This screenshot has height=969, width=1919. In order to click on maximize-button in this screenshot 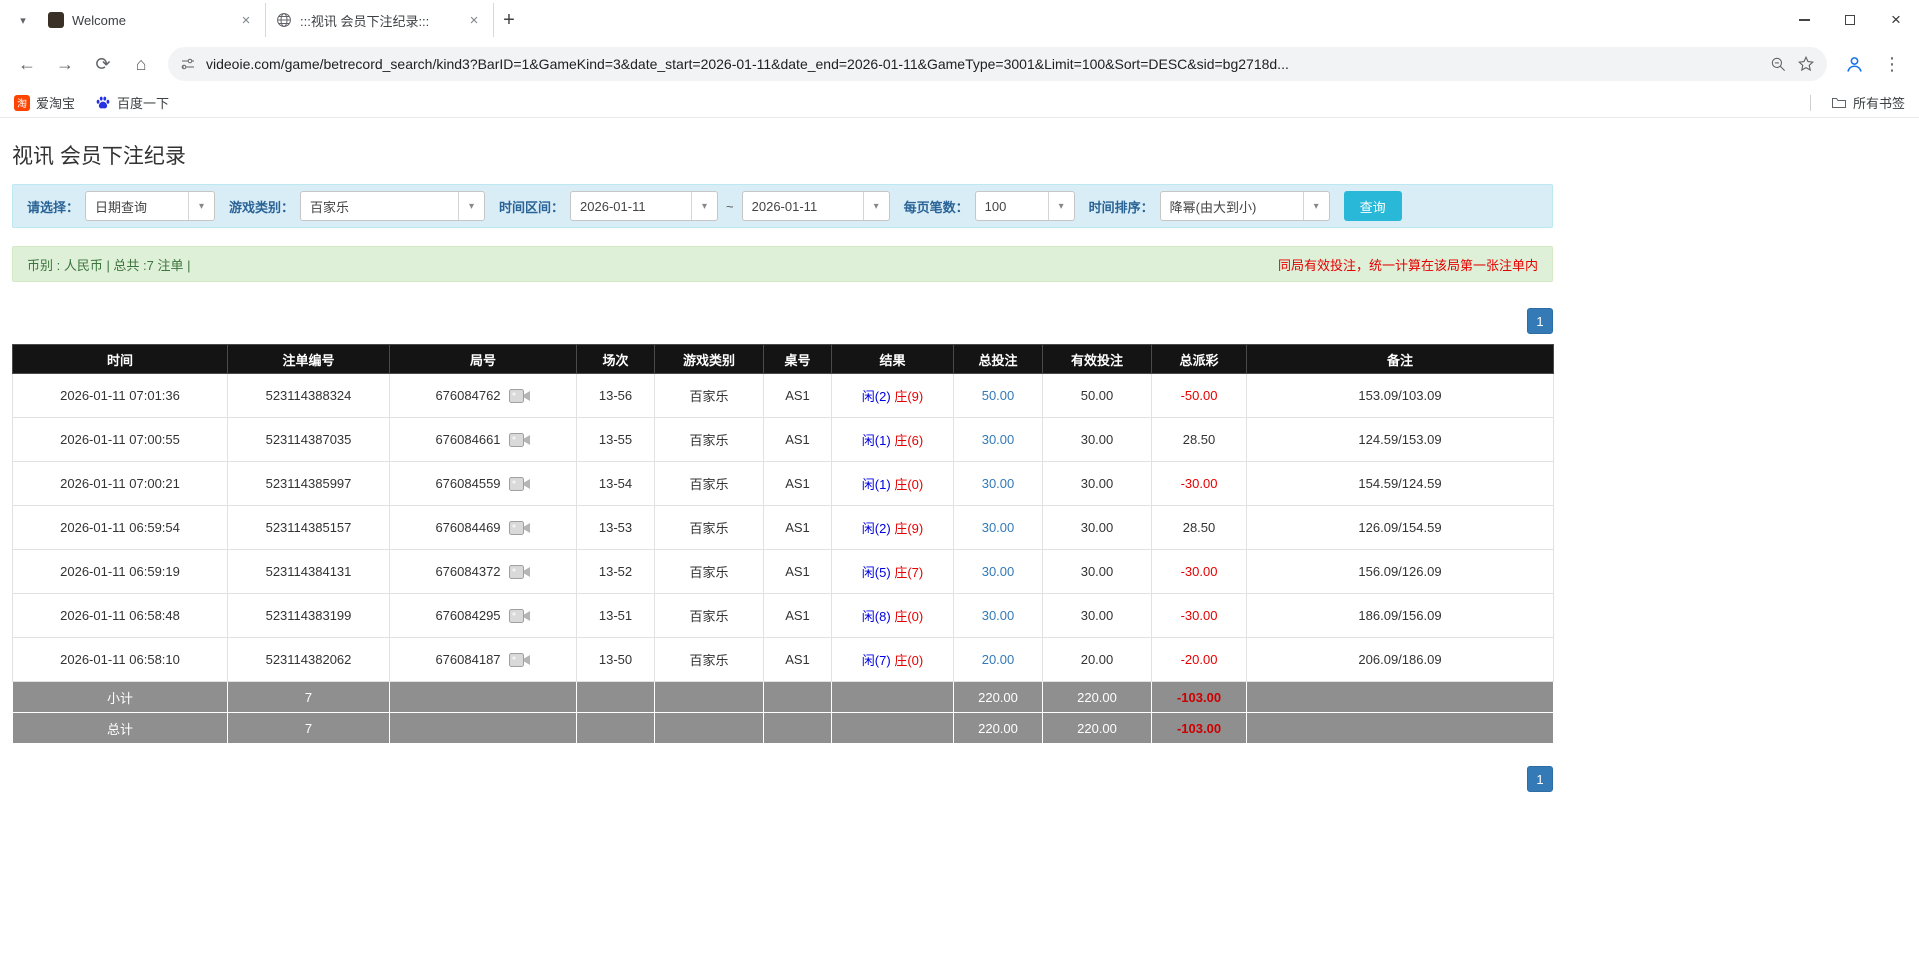, I will do `click(1850, 20)`.